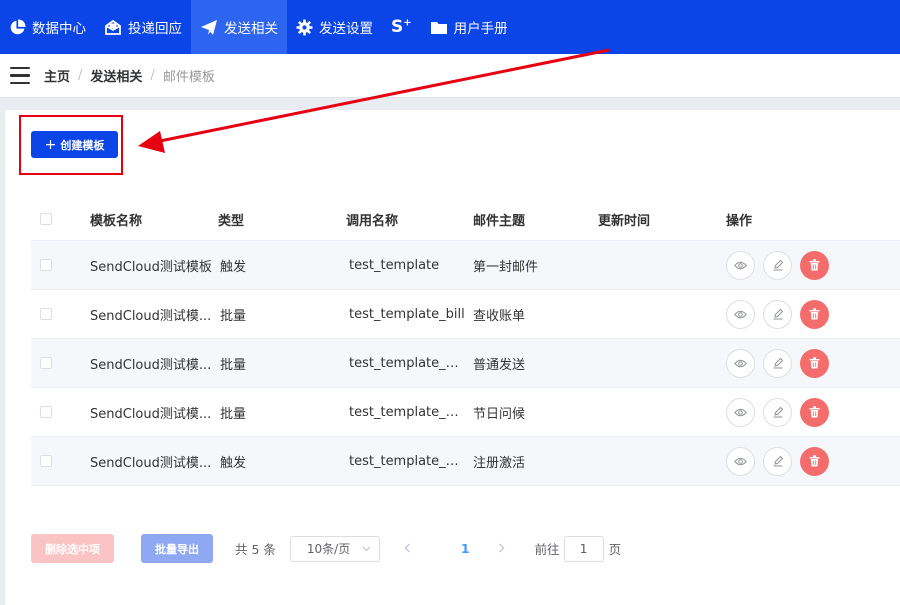 The width and height of the screenshot is (900, 605). Describe the element at coordinates (407, 314) in the screenshot. I see `cell-call-name: test_template_bill` at that location.